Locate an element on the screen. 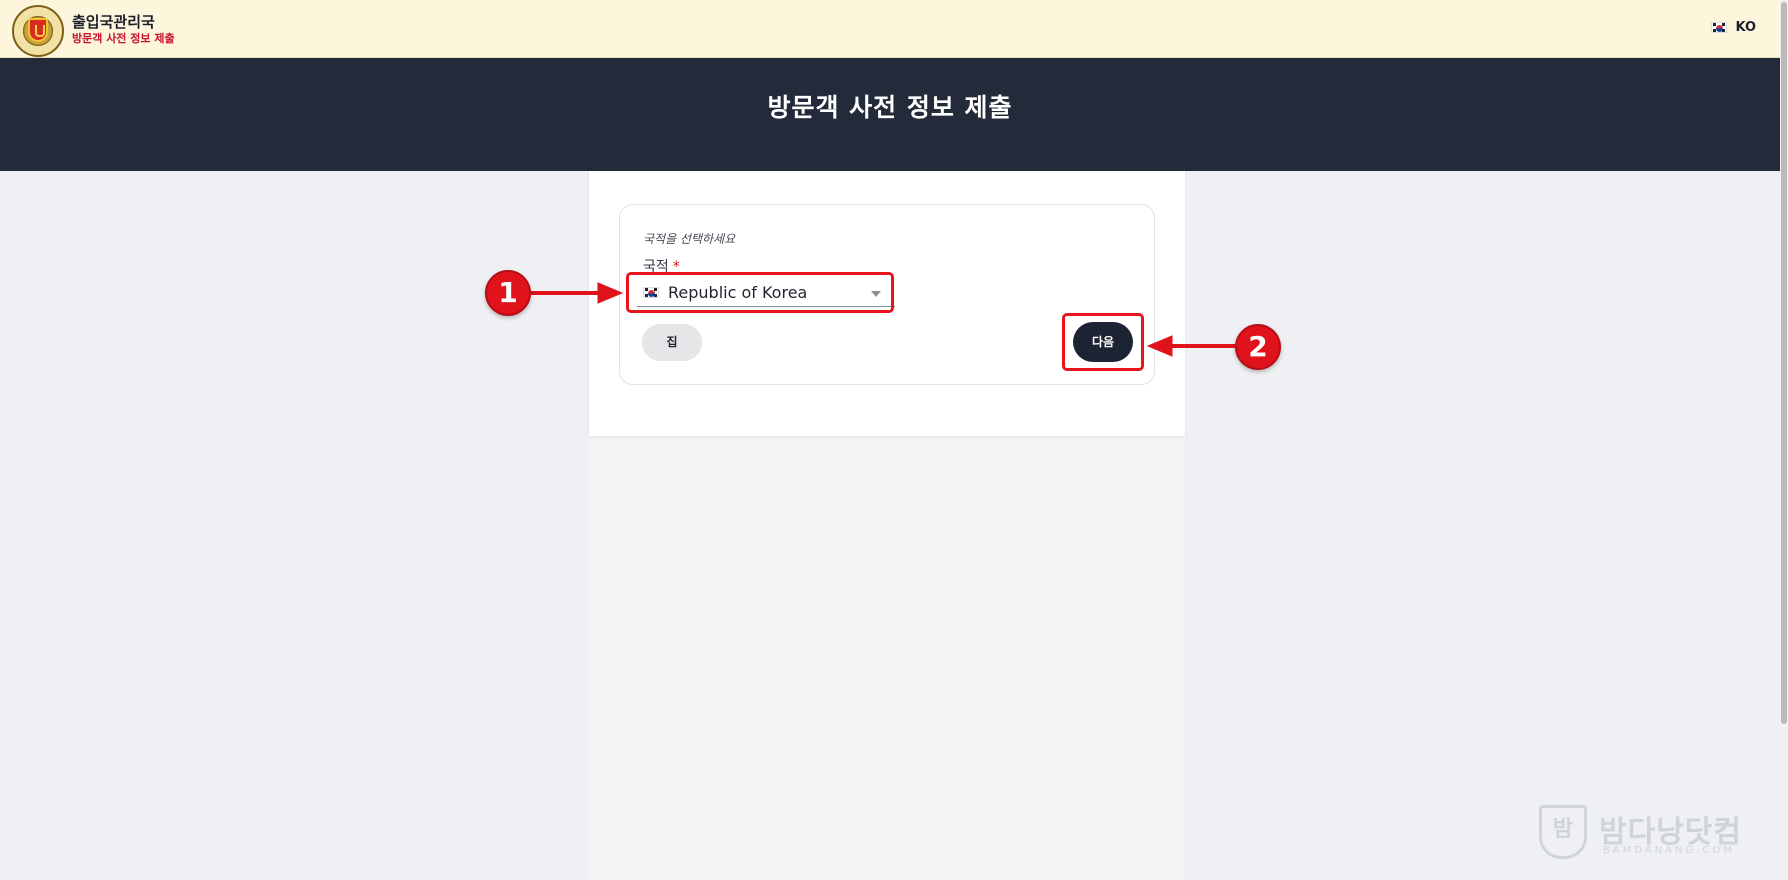  arrow-2-head is located at coordinates (1159, 346).